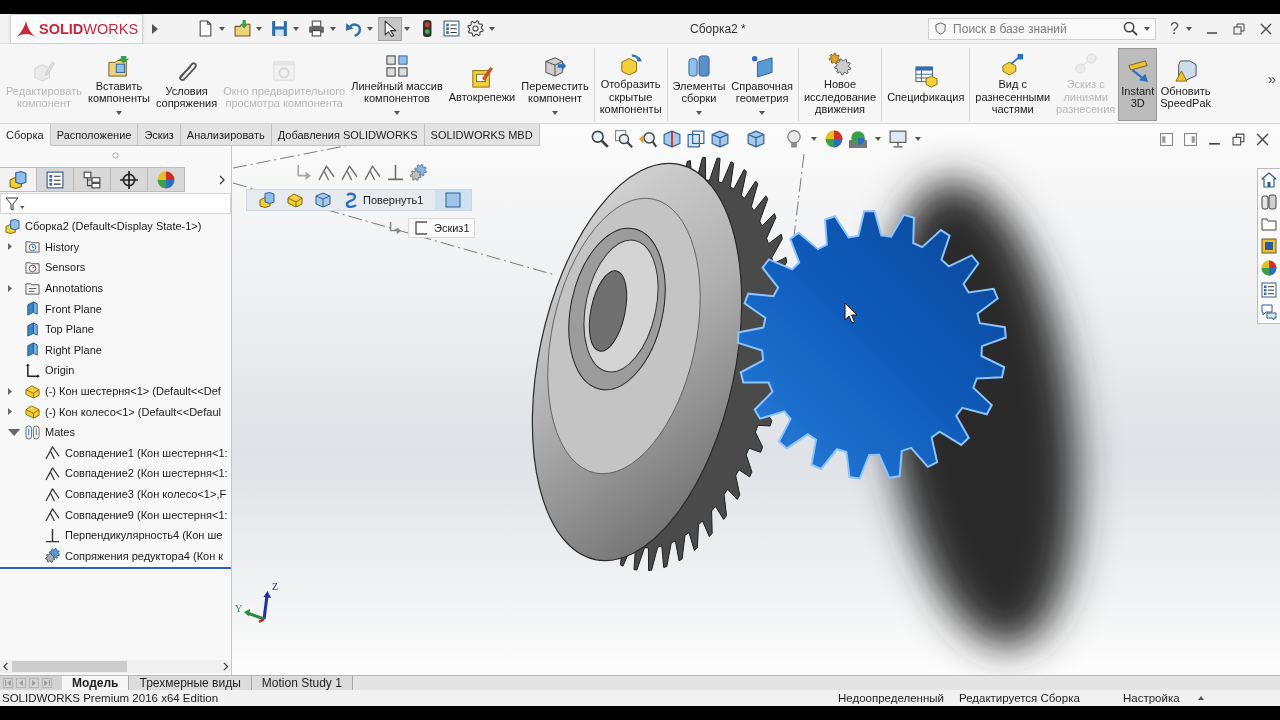  Describe the element at coordinates (113, 226) in the screenshot. I see `tree-item: Сборка2 (Default<Display State-1>)` at that location.